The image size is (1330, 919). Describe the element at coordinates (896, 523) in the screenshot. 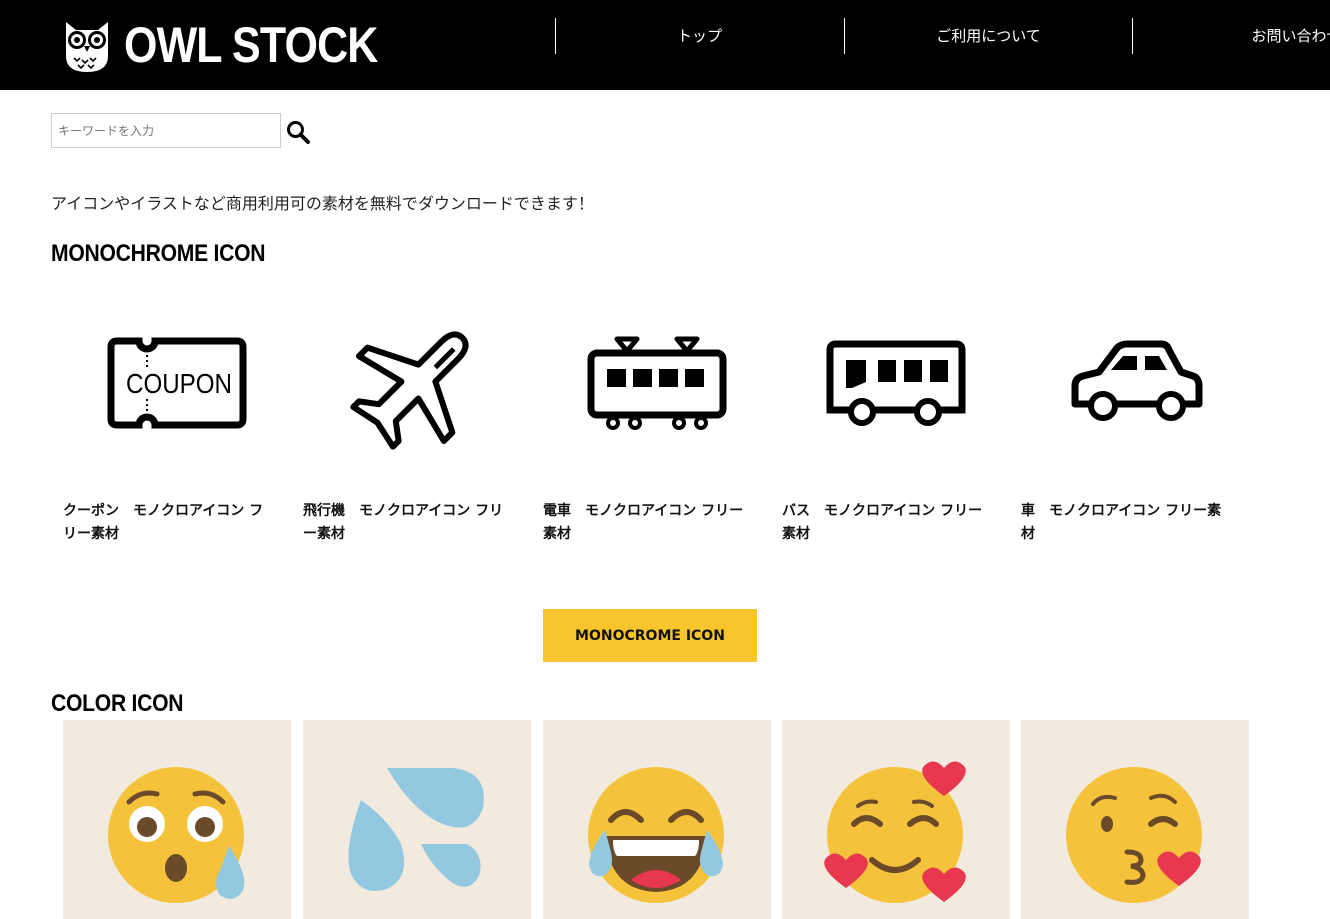

I see `icon-caption: バス モノクロアイコン フリー 素材` at that location.